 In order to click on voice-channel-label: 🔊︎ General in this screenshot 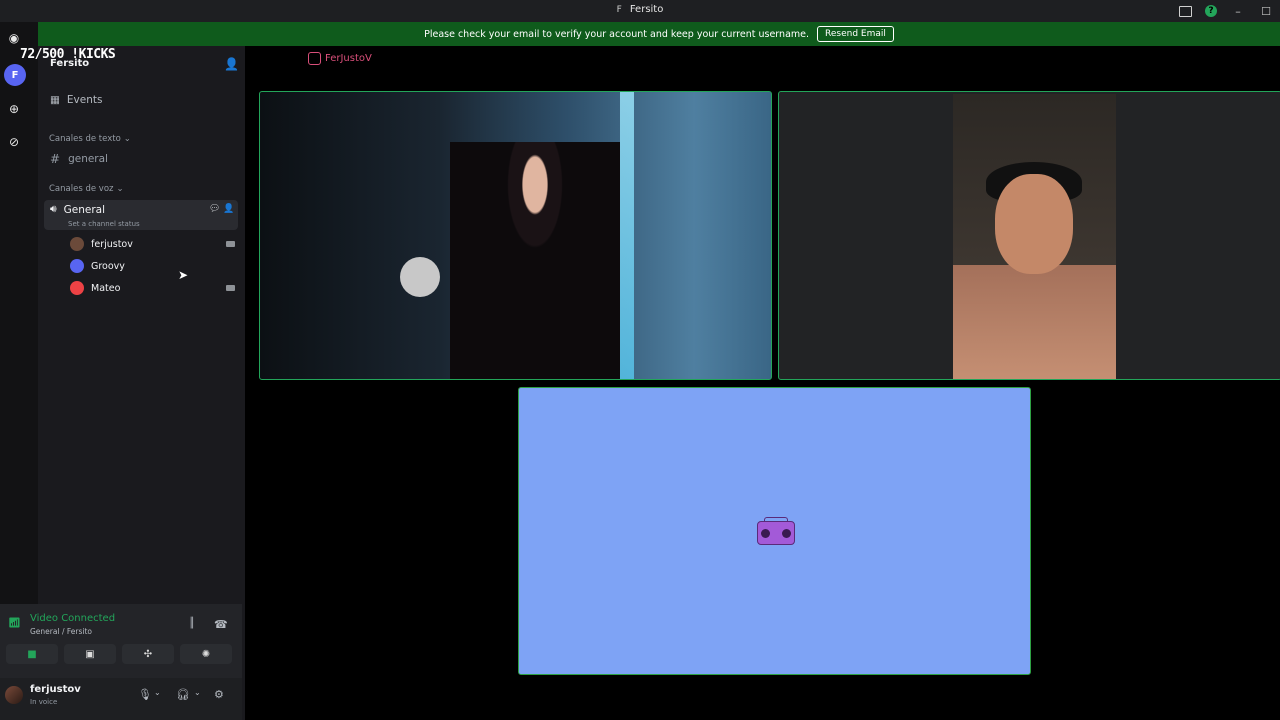, I will do `click(78, 209)`.